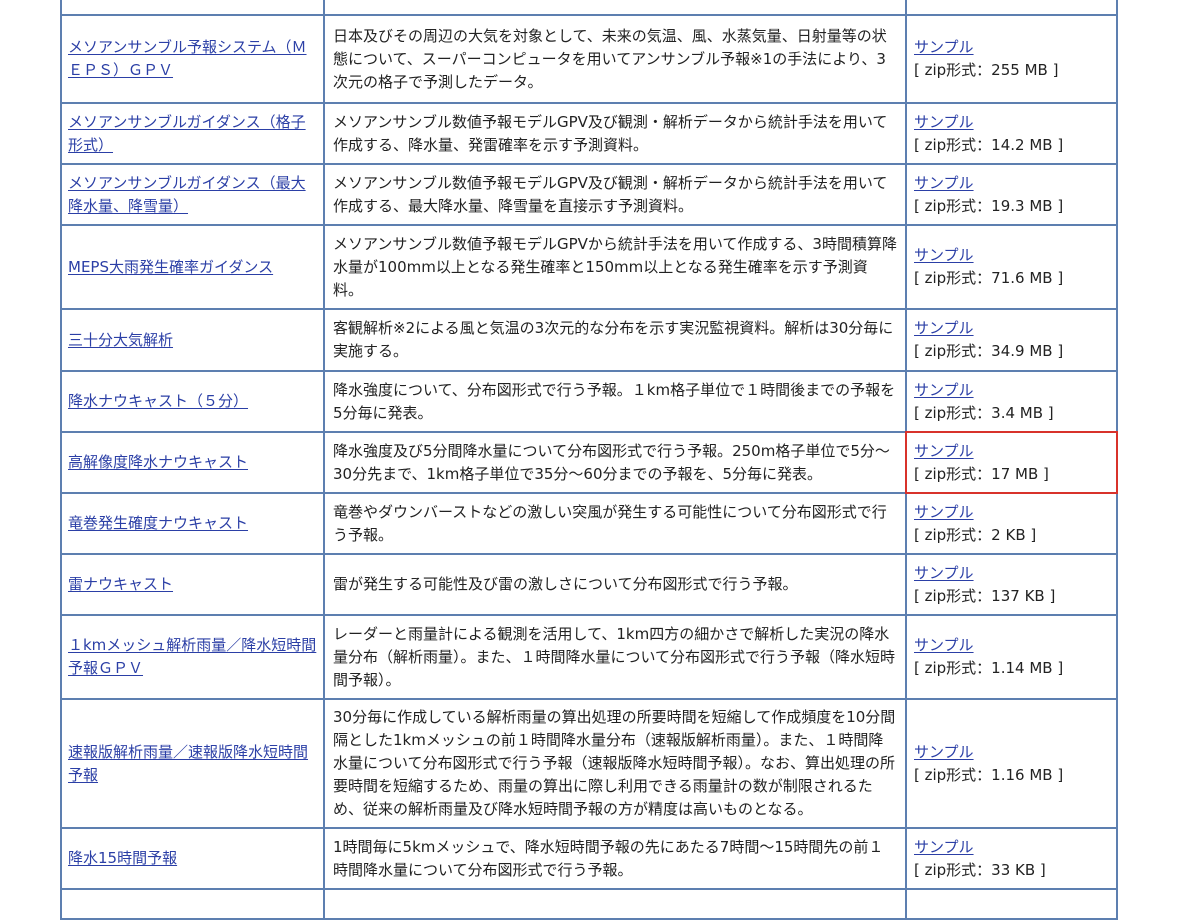  I want to click on product-name-link: メソアンサンブルガイダンス（最大降水量、降雪量）, so click(187, 194).